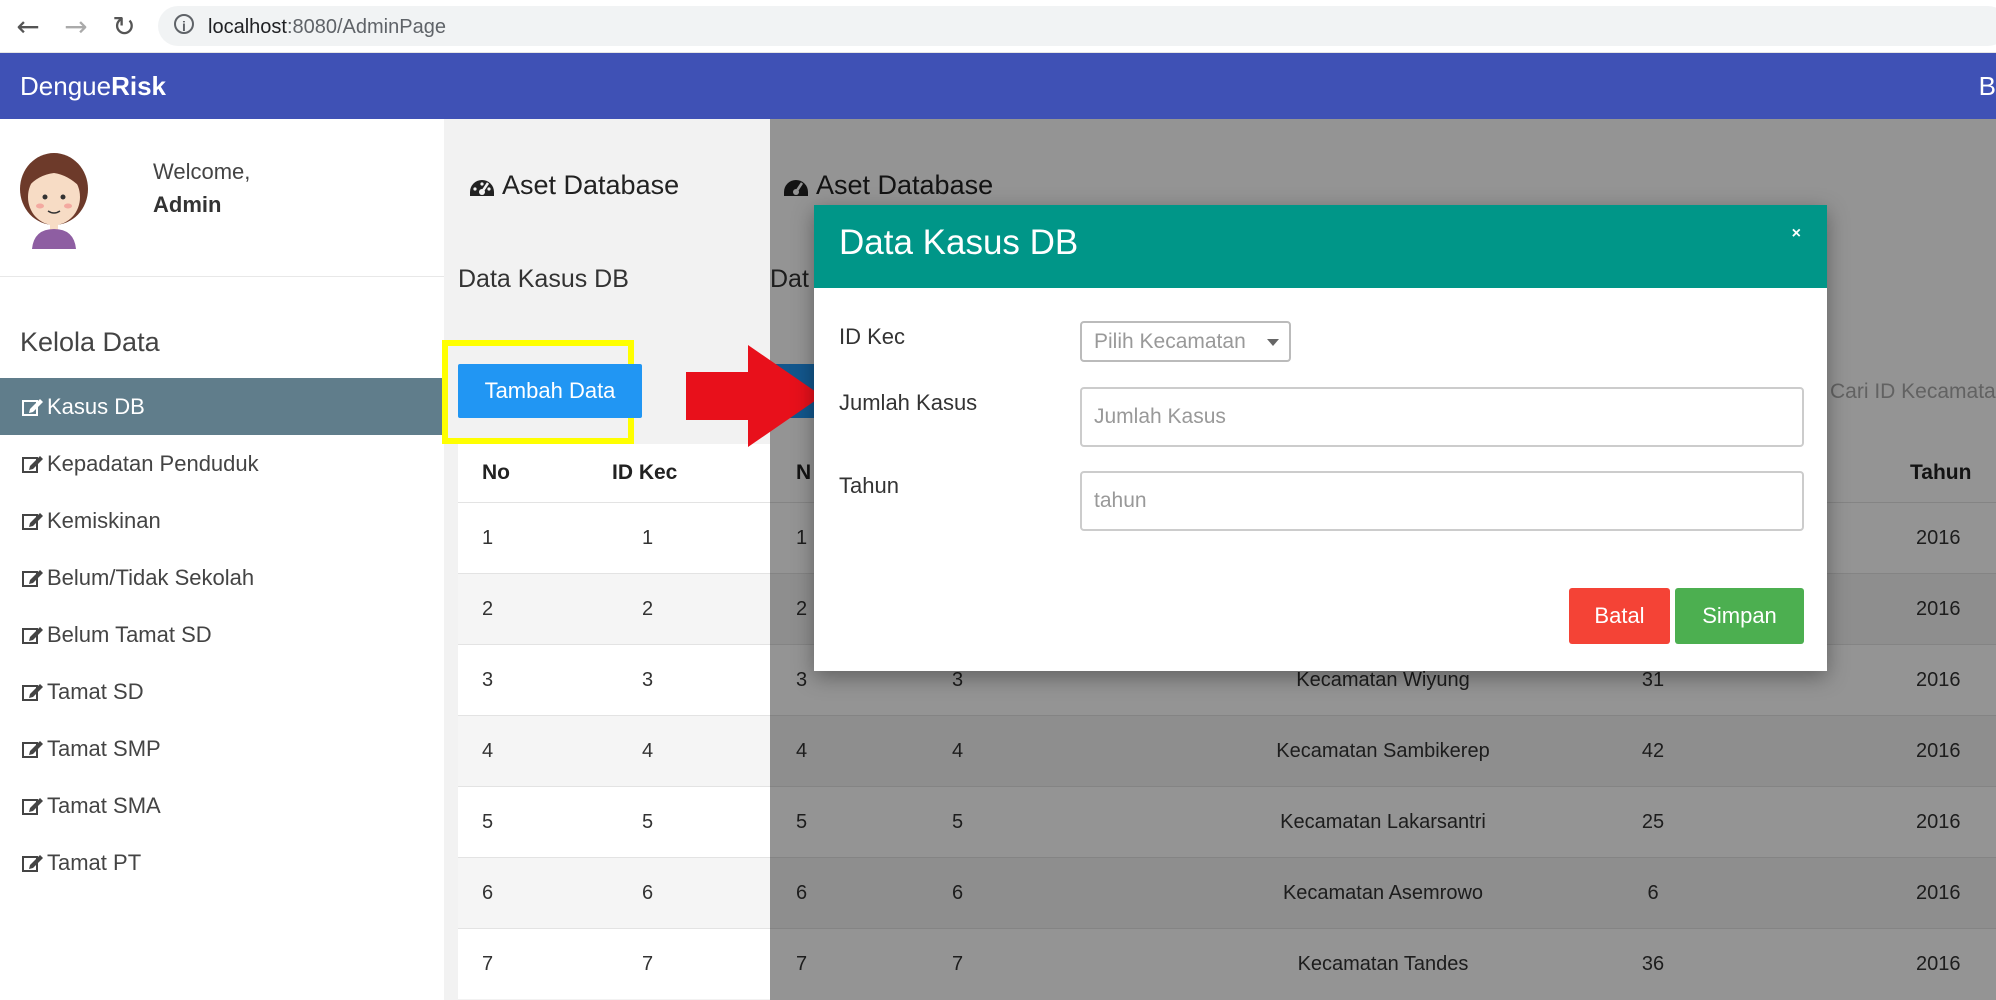 The width and height of the screenshot is (1996, 1000). I want to click on table-row: 6 6 6 6 Kecamatan Asemrowo 6 2016, so click(1227, 892).